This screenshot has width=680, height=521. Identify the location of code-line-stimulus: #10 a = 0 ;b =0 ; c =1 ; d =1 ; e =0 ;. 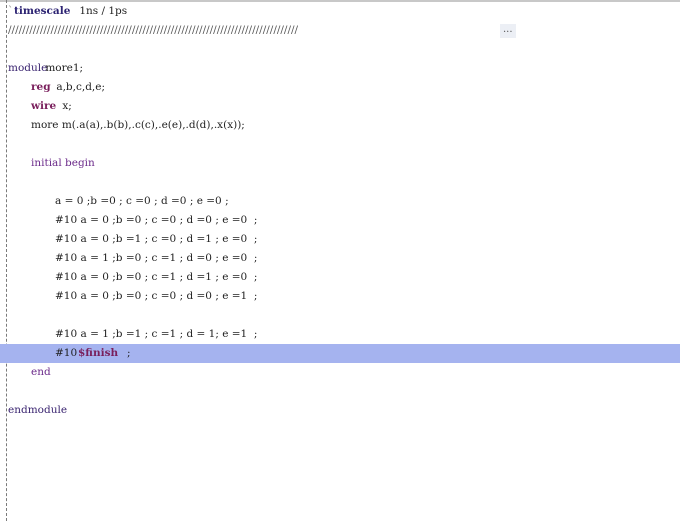
(340, 277).